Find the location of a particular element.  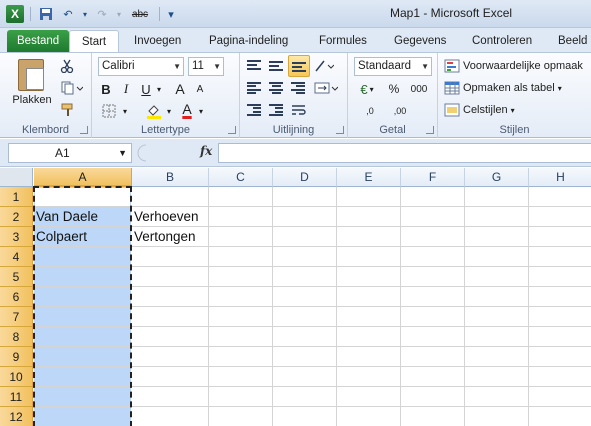

cell-h2 is located at coordinates (560, 217).